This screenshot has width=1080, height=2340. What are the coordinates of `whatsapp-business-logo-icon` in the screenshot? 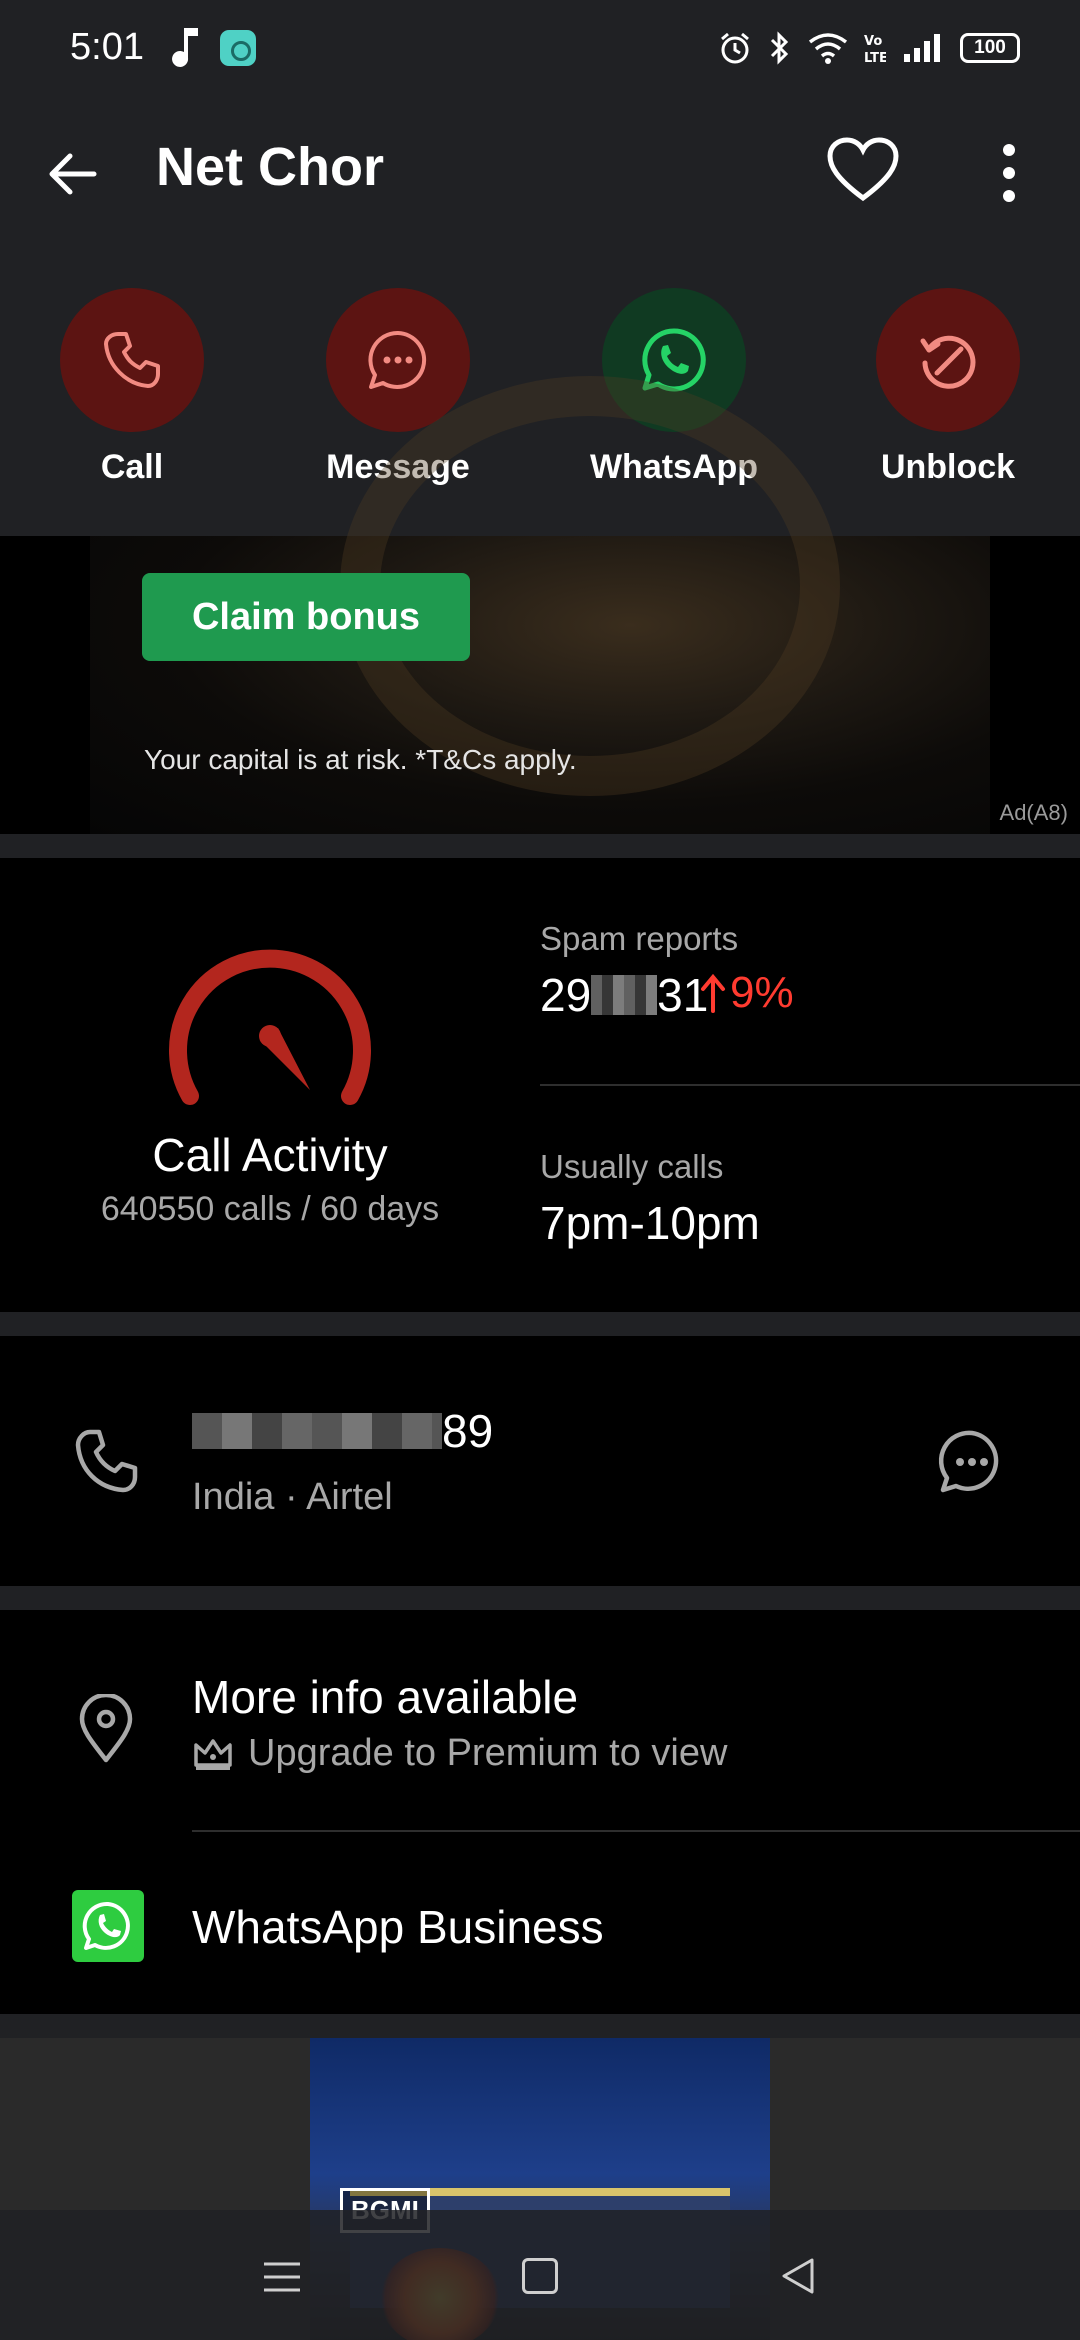 It's located at (106, 1925).